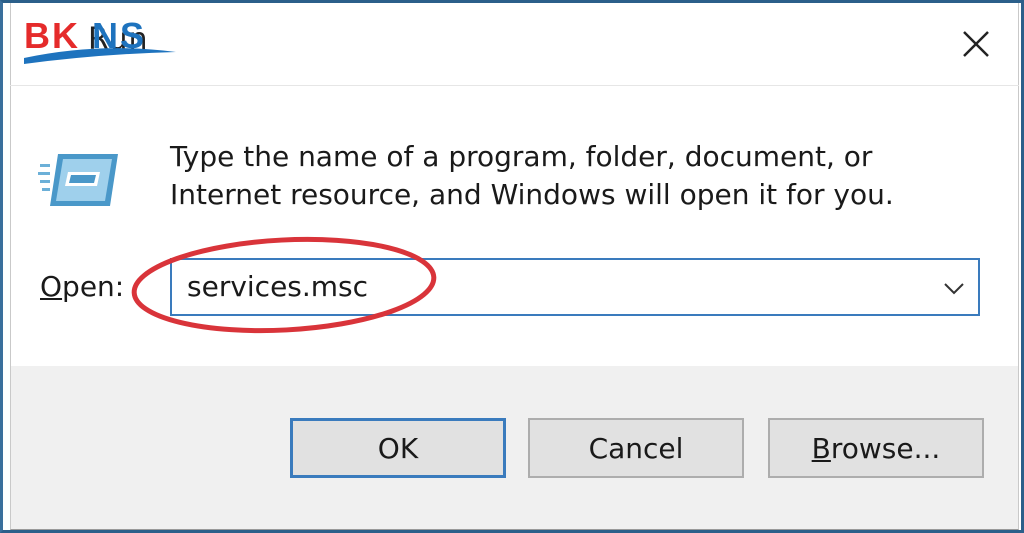 The width and height of the screenshot is (1024, 533). Describe the element at coordinates (52, 35) in the screenshot. I see `svg-text: BK` at that location.